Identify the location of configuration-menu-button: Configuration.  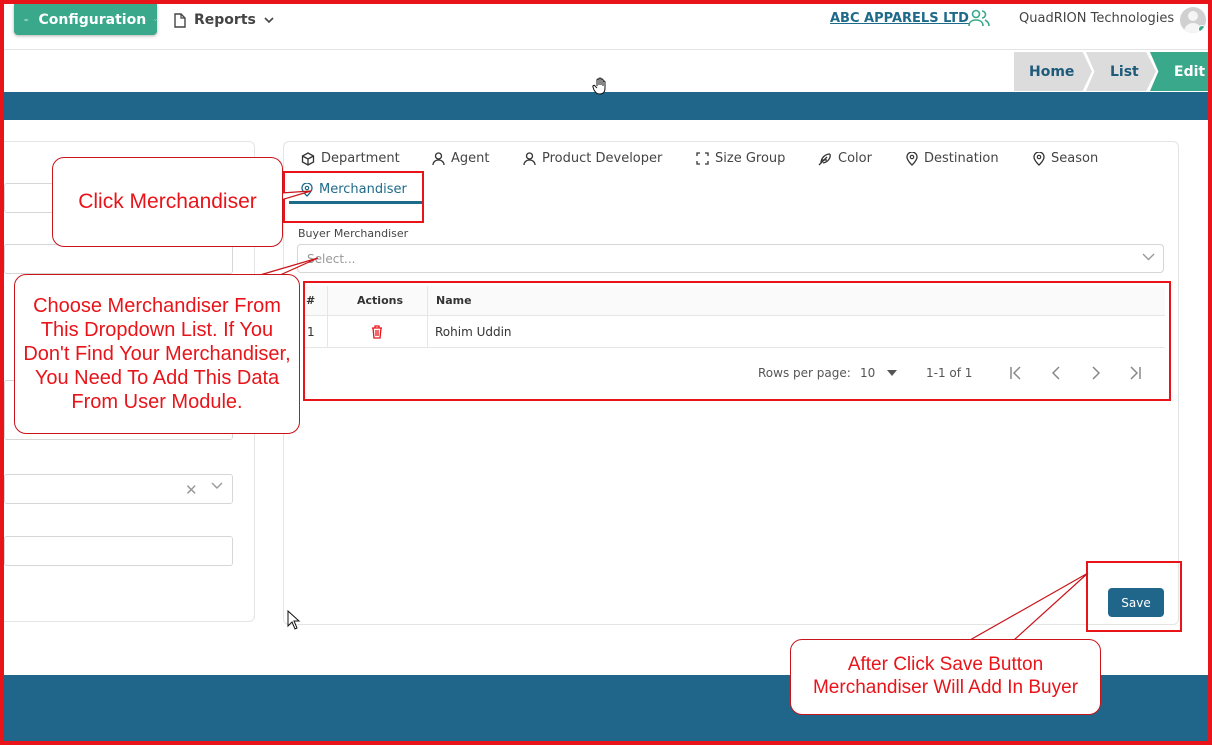
(85, 19).